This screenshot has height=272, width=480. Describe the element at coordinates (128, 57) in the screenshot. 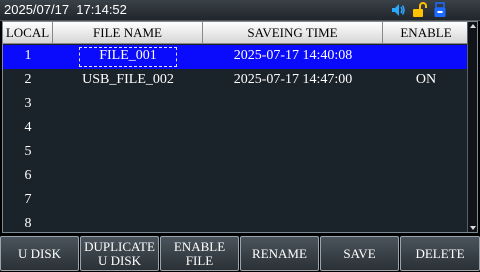

I see `cell-file-name: FILE_001` at that location.